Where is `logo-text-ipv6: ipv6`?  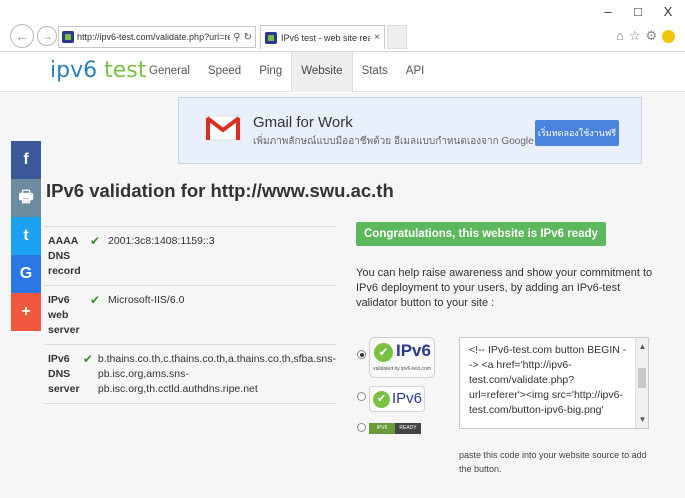
logo-text-ipv6: ipv6 is located at coordinates (74, 70).